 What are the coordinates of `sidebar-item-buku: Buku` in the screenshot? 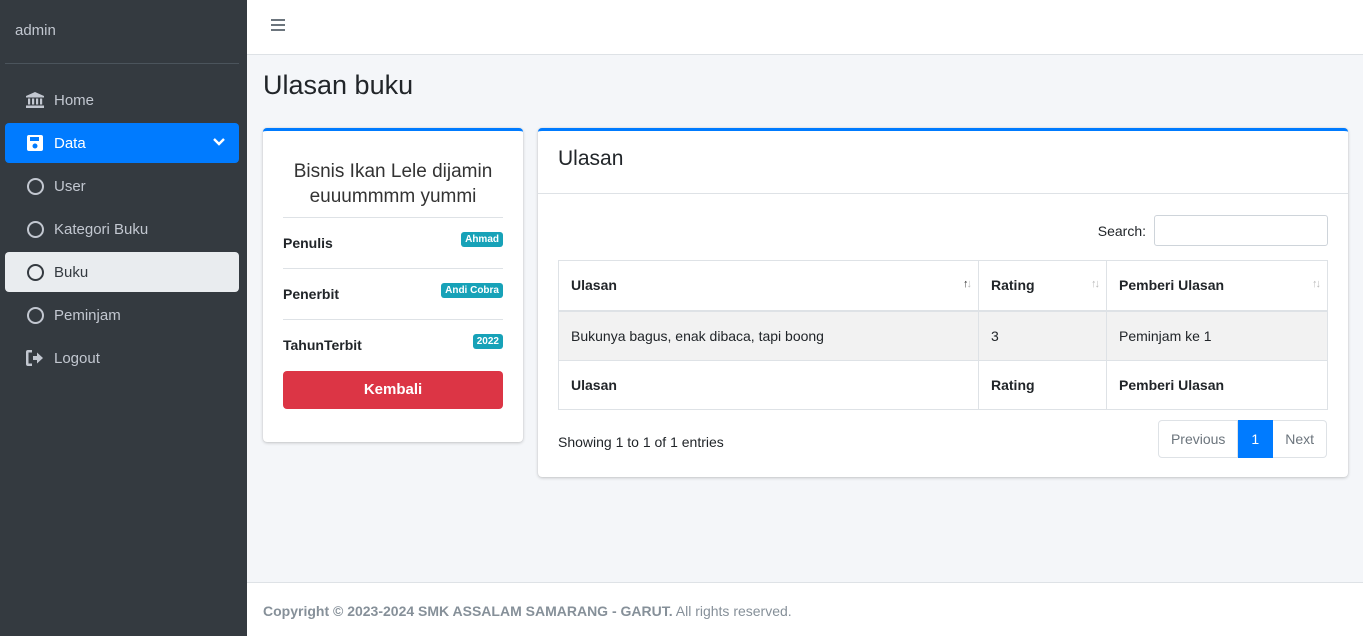 It's located at (122, 272).